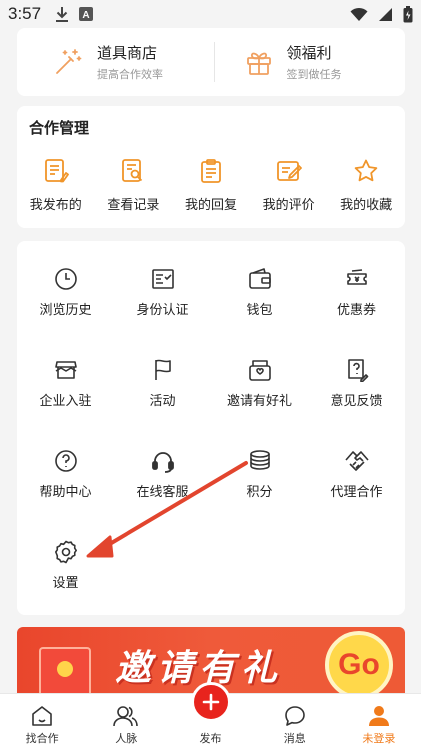 This screenshot has height=750, width=421. I want to click on welfare-subtitle: 签到做任务, so click(314, 74).